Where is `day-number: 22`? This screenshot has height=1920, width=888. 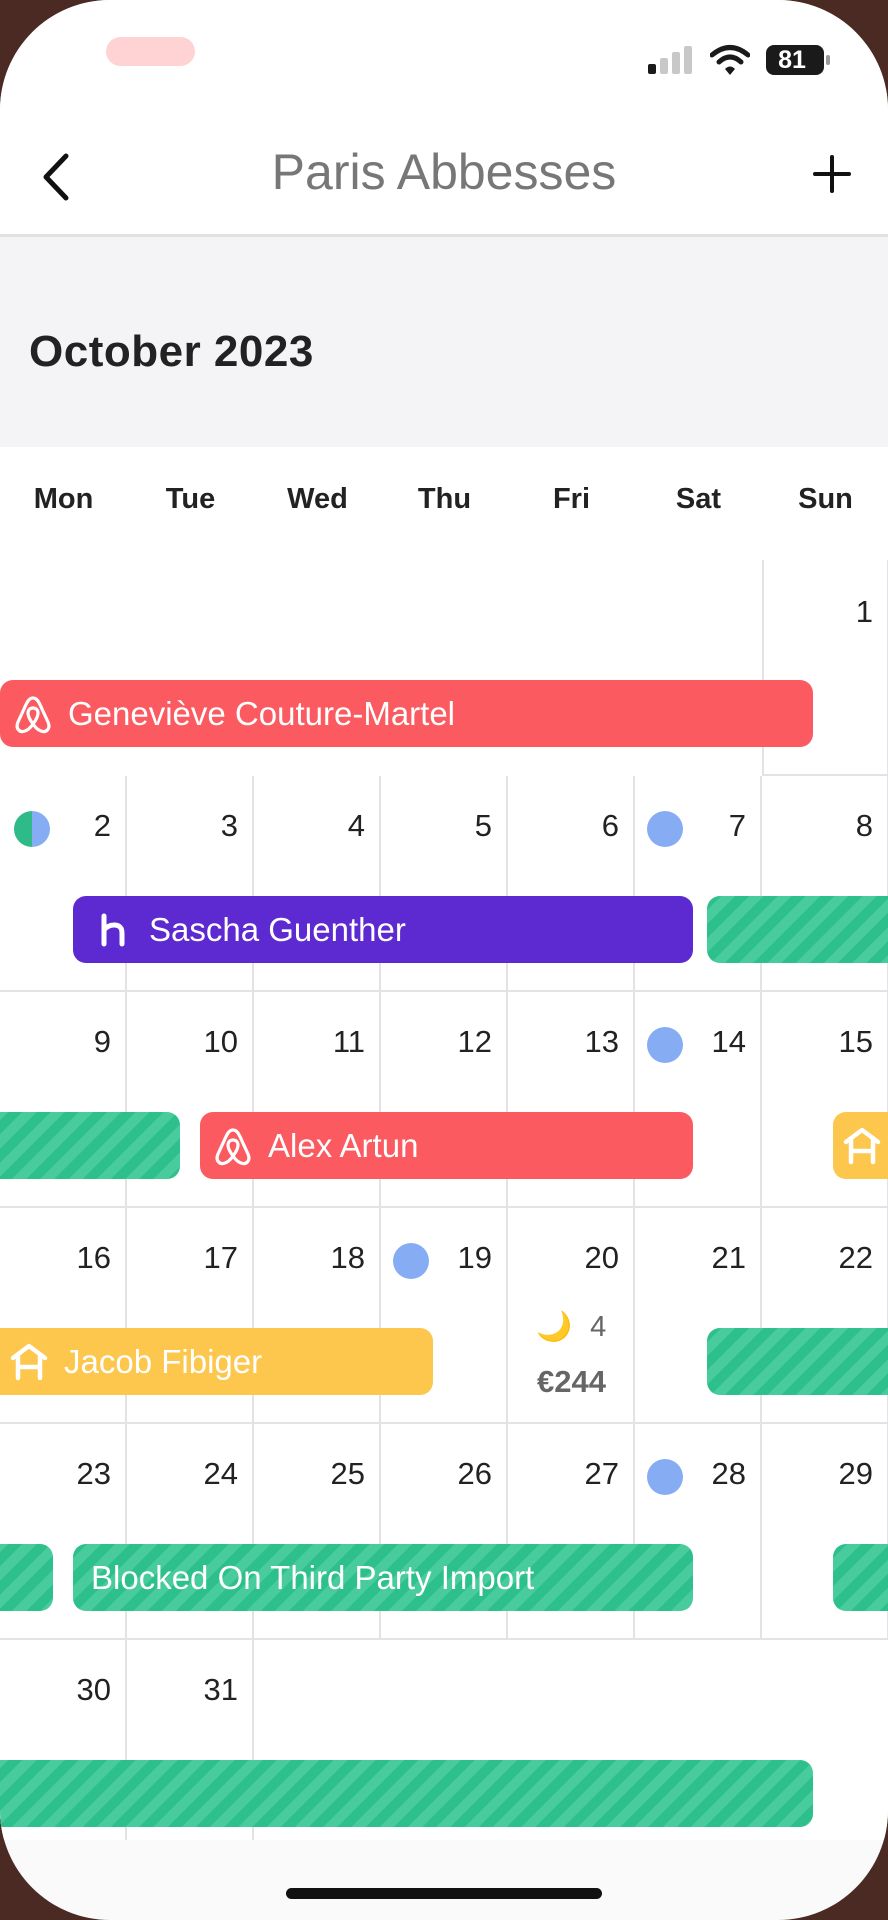
day-number: 22 is located at coordinates (855, 1257).